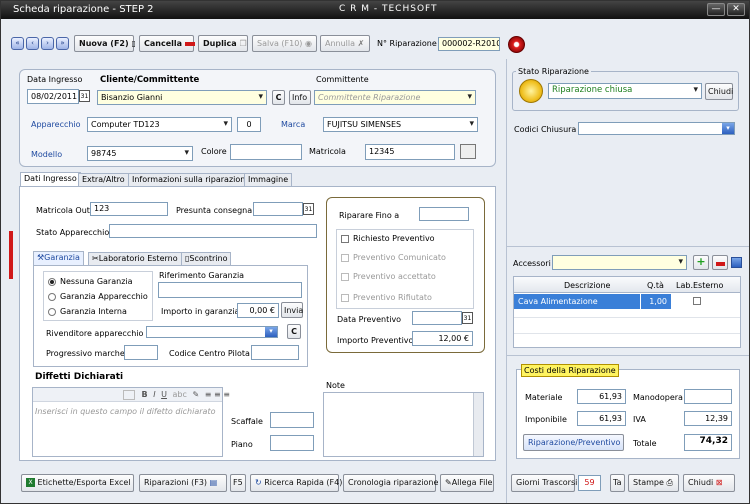 The image size is (750, 504). I want to click on table-row: Cava Alimentazione, so click(577, 301).